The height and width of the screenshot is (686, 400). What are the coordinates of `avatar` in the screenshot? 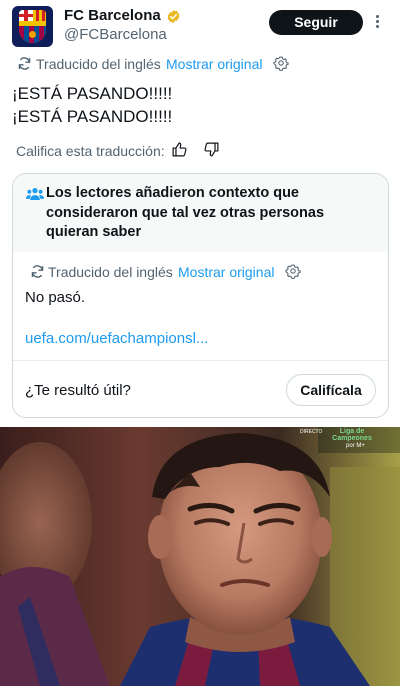 It's located at (32, 26).